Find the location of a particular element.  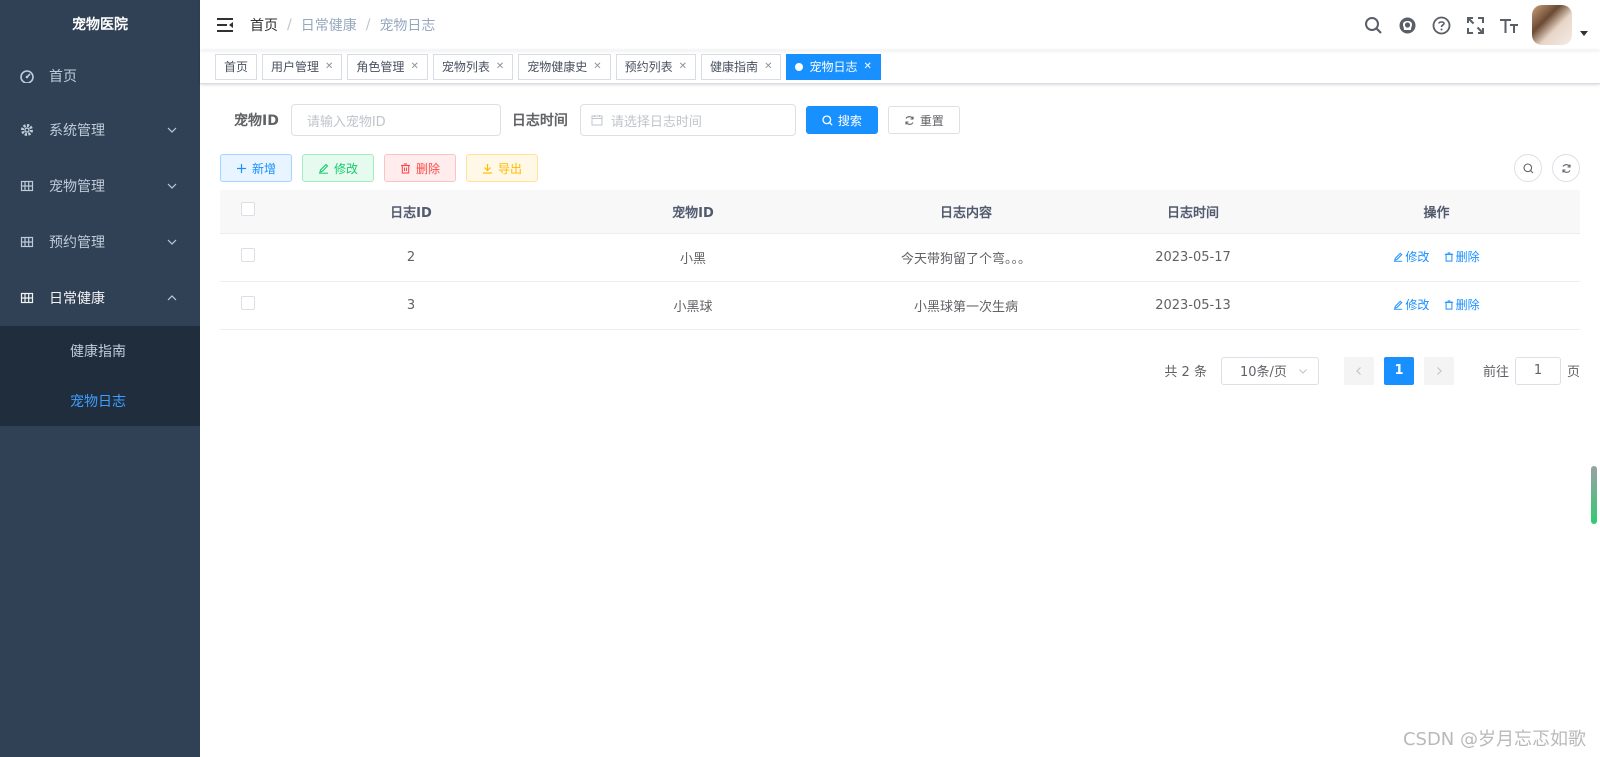

page-size-select: 10条/页 is located at coordinates (1269, 370).